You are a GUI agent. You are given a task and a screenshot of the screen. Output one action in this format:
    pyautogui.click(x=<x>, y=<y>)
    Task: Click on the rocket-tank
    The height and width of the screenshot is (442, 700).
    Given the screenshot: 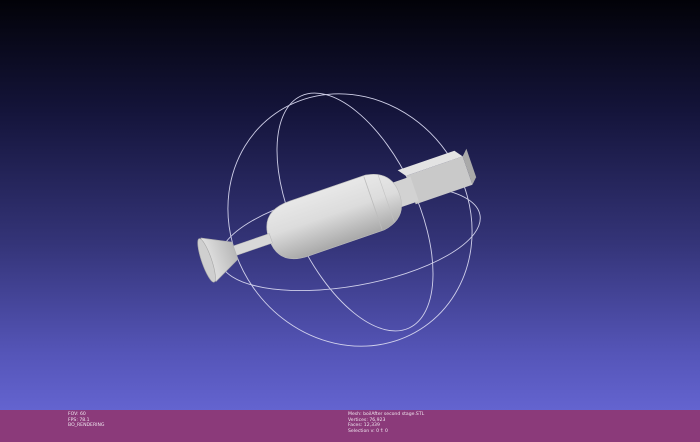 What is the action you would take?
    pyautogui.click(x=334, y=217)
    